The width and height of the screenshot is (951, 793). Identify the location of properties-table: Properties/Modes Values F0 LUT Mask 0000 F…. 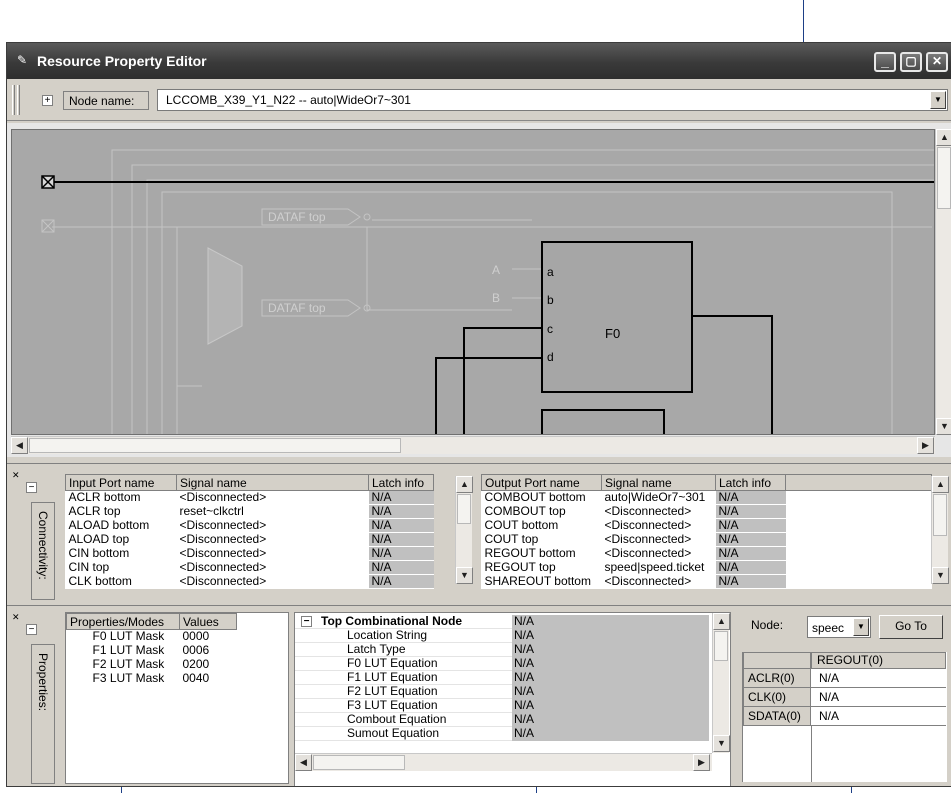
(151, 649).